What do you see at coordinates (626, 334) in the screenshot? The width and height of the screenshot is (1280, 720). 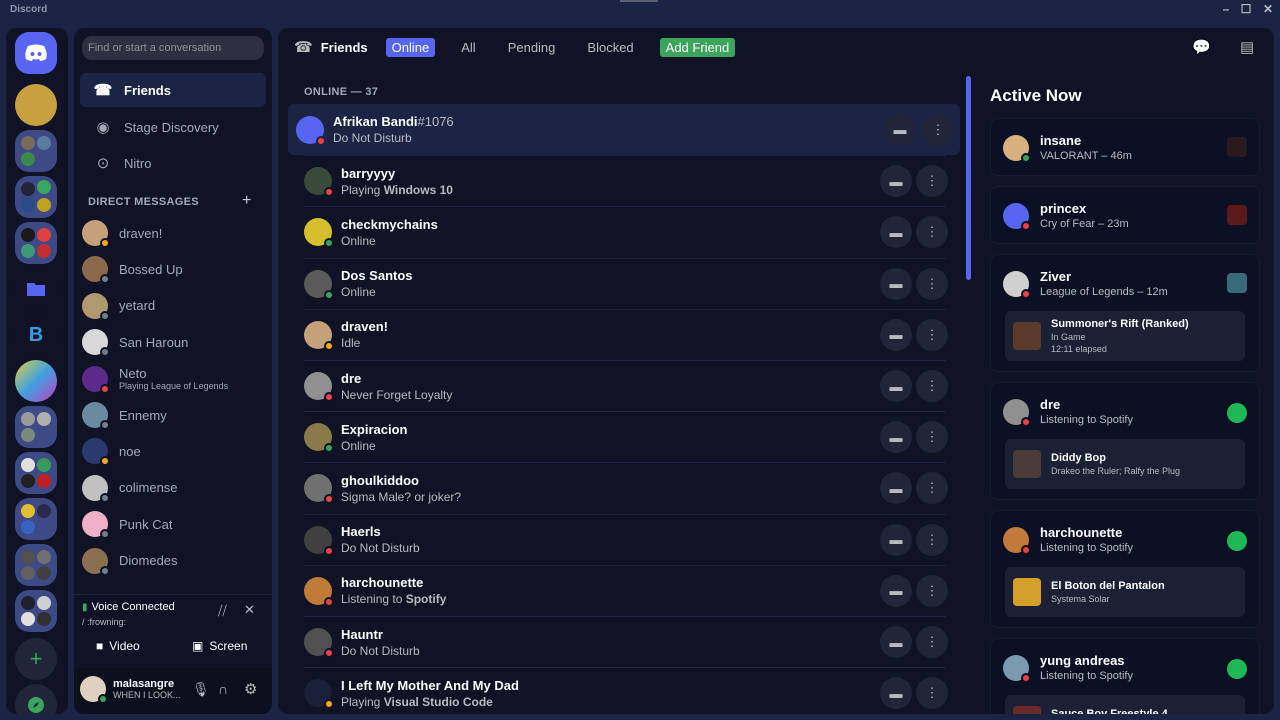 I see `friend-row: draven! Idle ▬ ⋮` at bounding box center [626, 334].